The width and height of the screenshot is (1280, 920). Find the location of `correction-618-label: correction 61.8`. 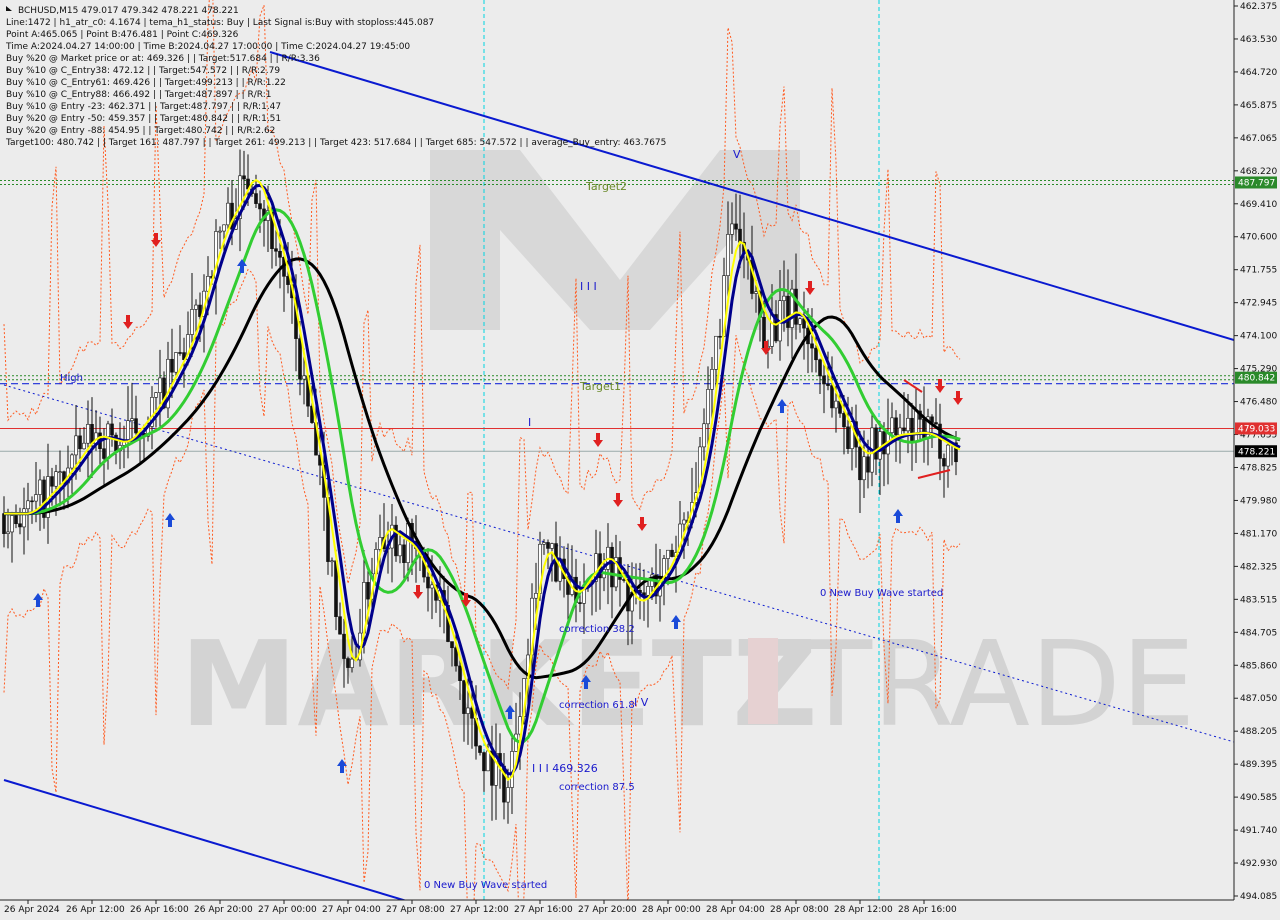

correction-618-label: correction 61.8 is located at coordinates (597, 705).